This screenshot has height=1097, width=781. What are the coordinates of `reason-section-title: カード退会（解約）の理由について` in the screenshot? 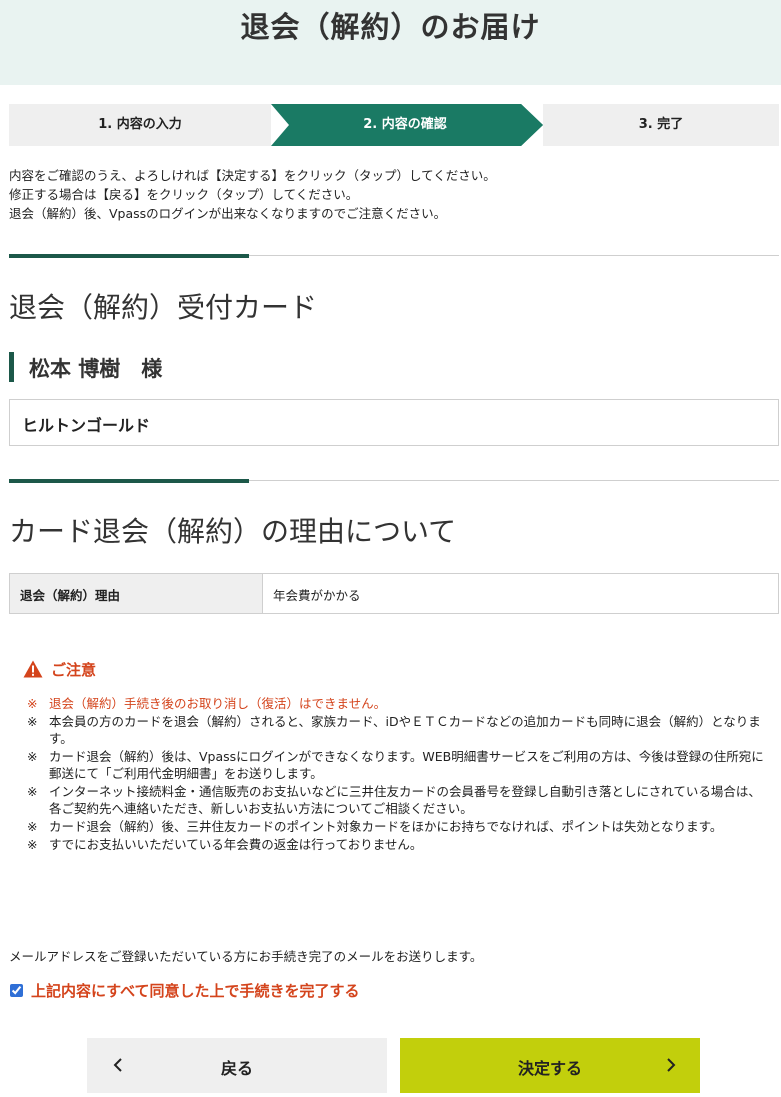 It's located at (233, 531).